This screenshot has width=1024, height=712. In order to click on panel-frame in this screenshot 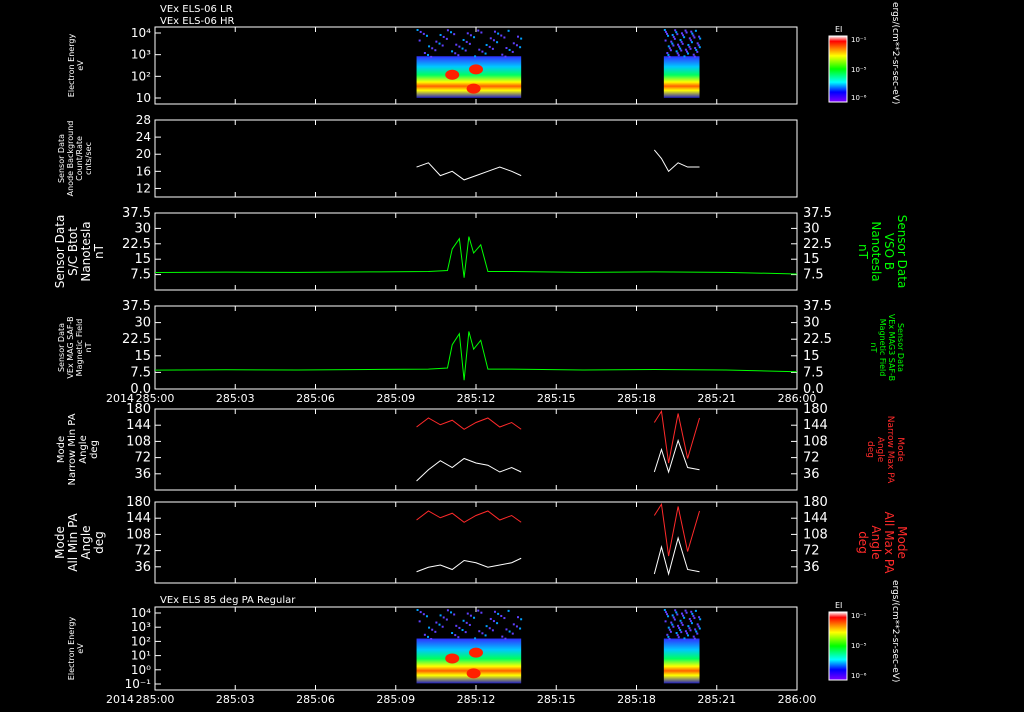, I will do `click(476, 347)`.